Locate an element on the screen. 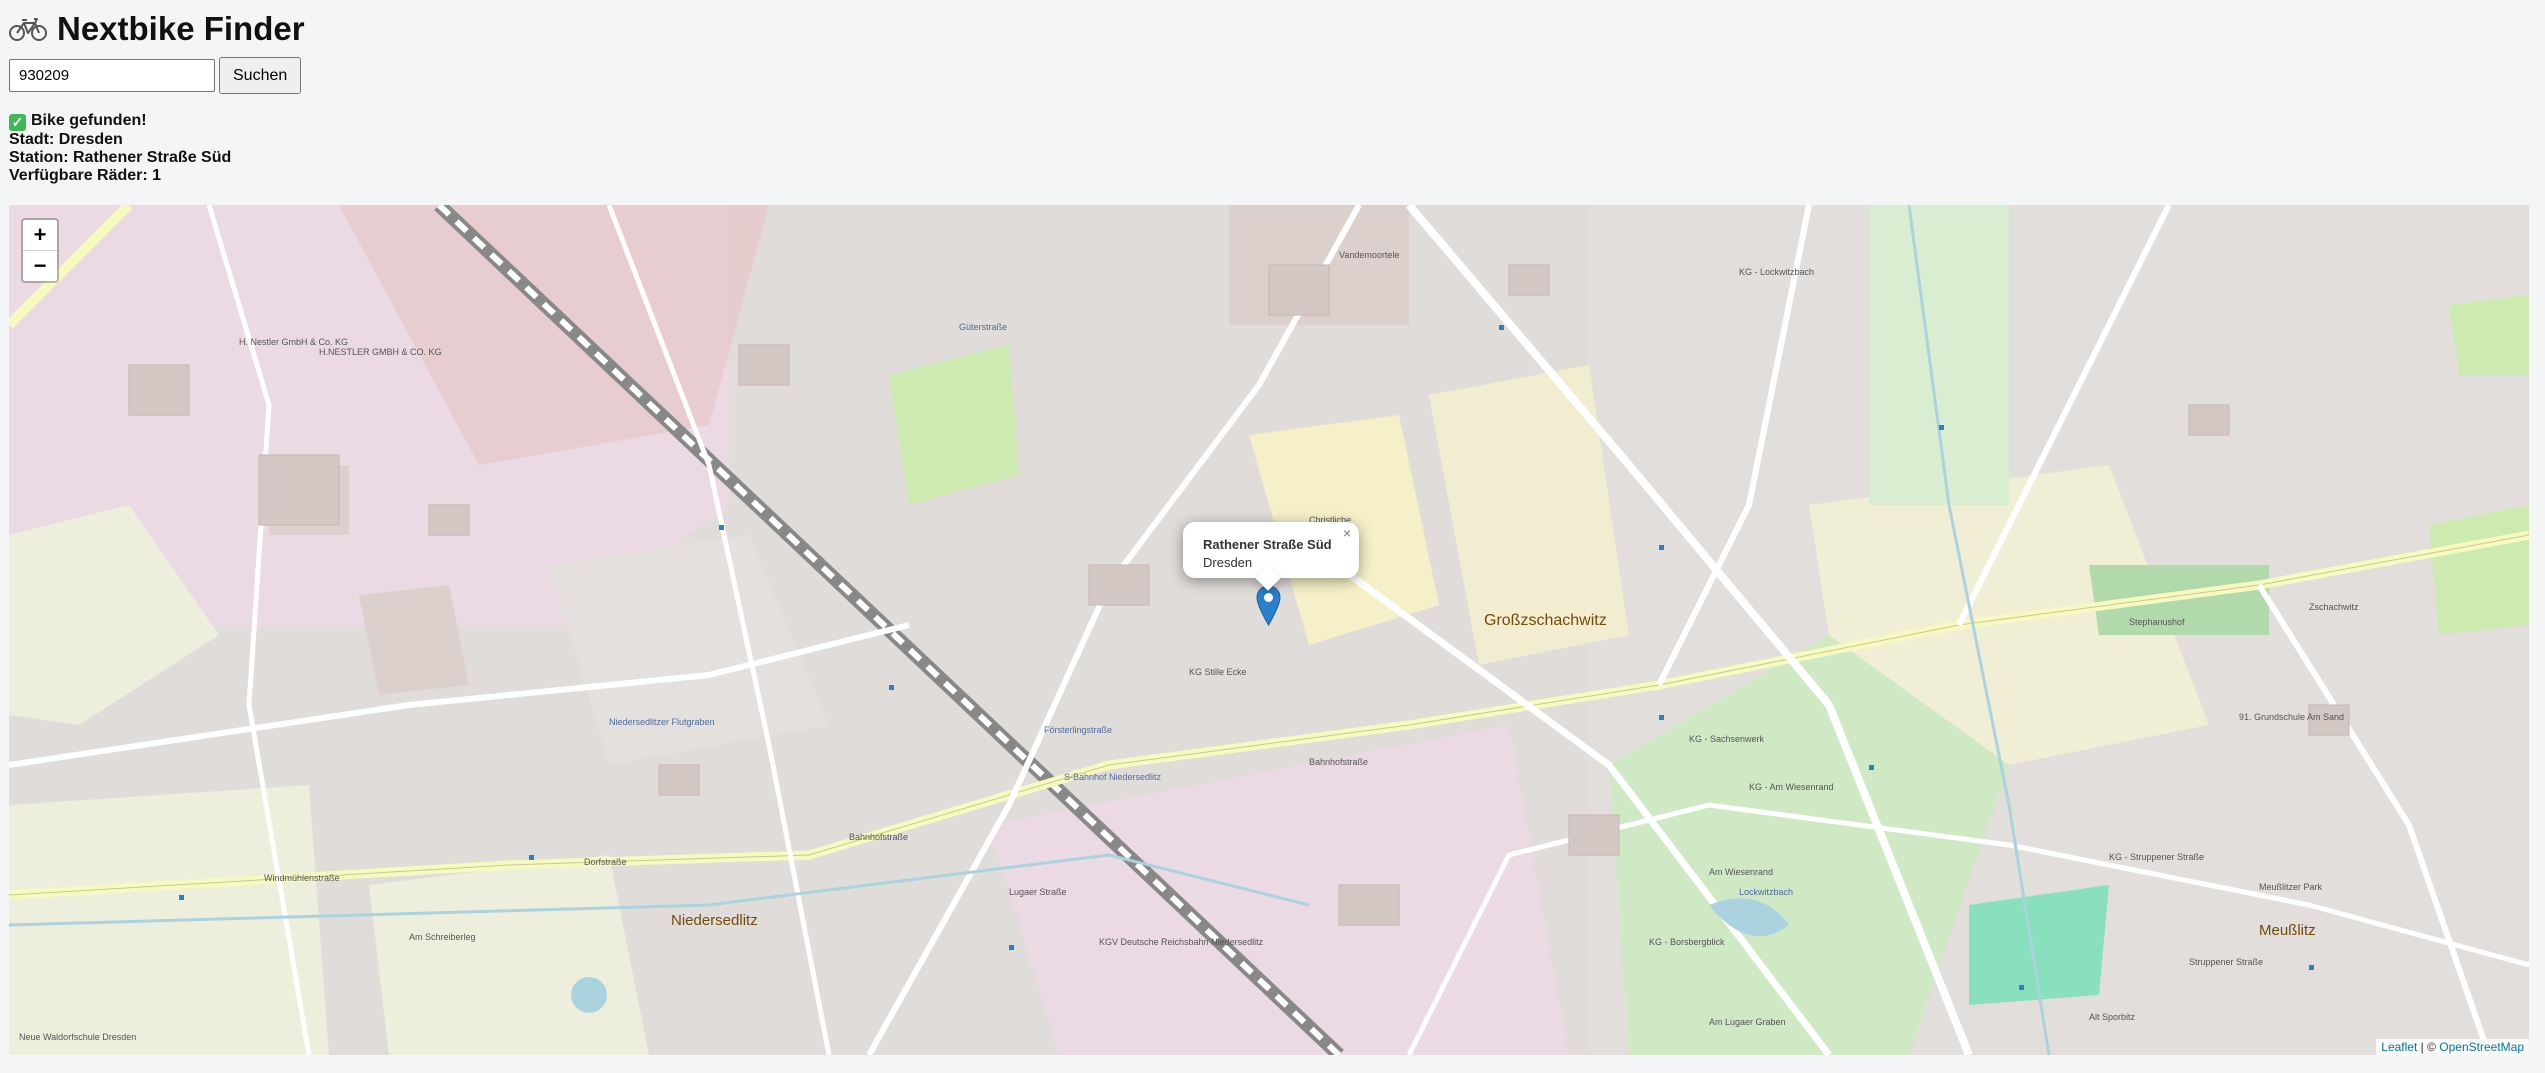 This screenshot has width=2545, height=1073. result-station: Station: Rathener Straße Süd is located at coordinates (120, 157).